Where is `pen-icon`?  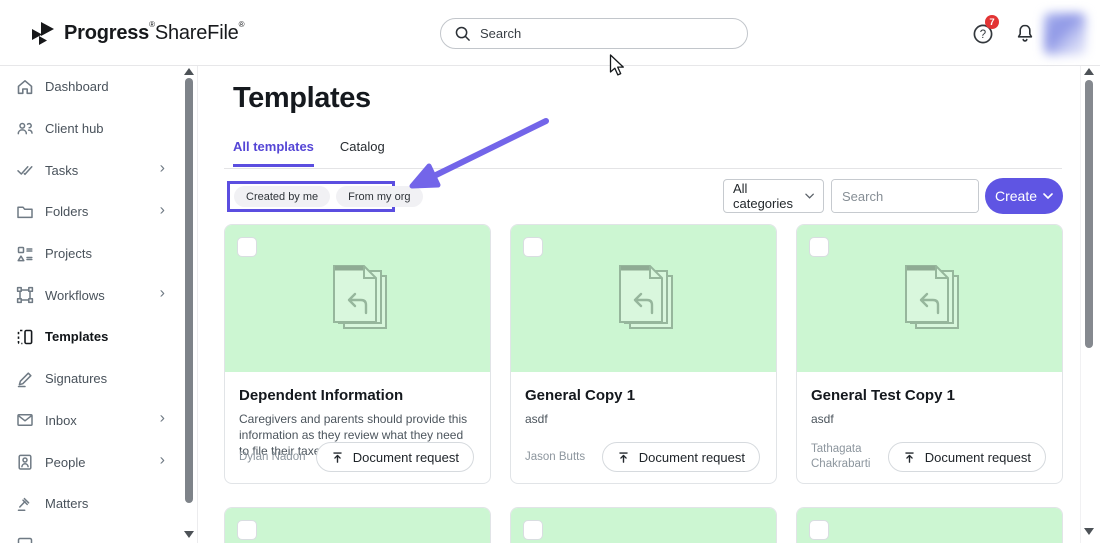
pen-icon is located at coordinates (24, 379).